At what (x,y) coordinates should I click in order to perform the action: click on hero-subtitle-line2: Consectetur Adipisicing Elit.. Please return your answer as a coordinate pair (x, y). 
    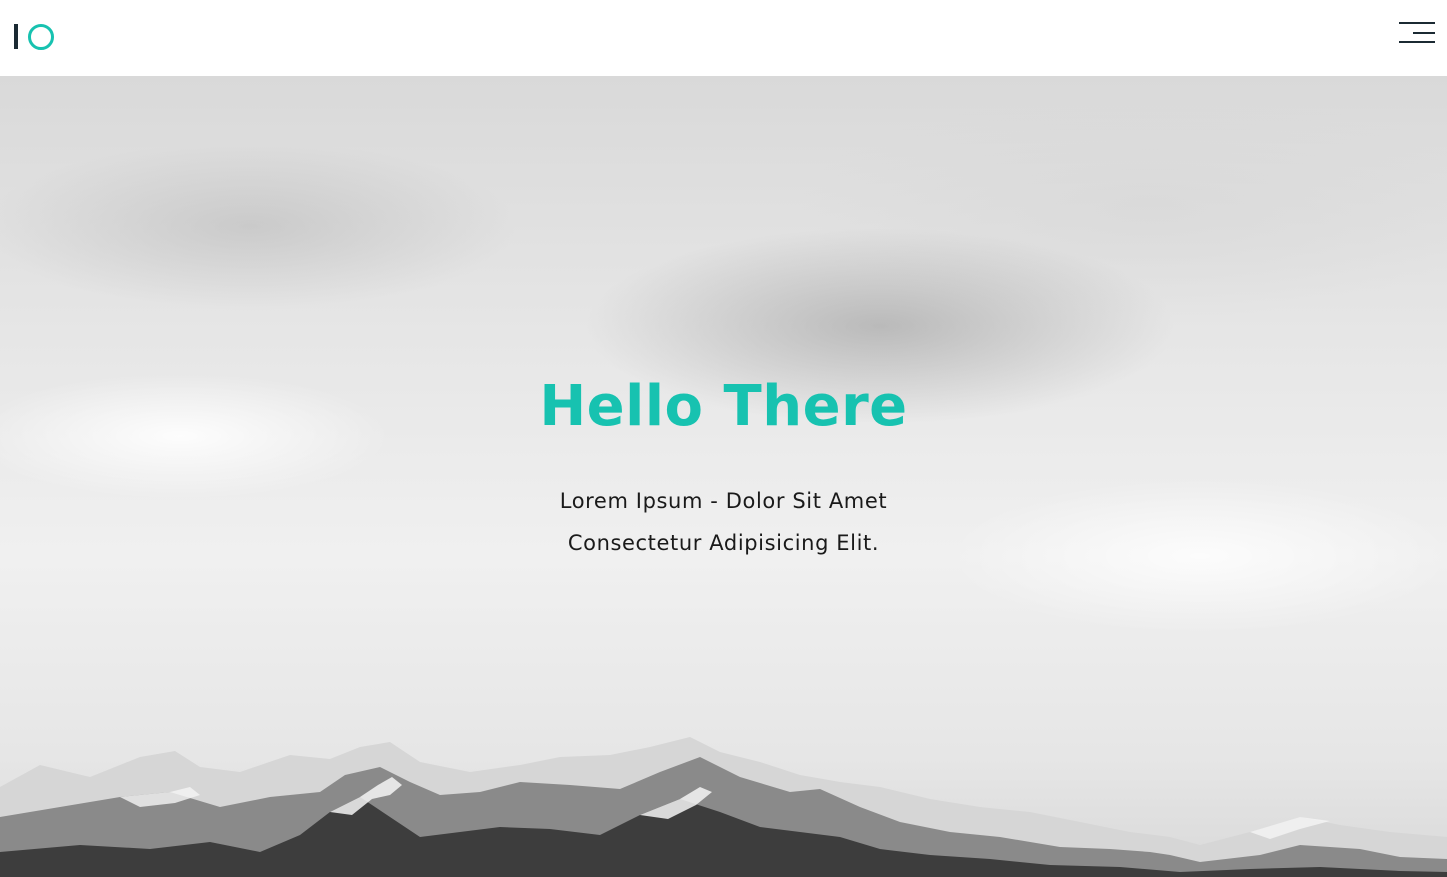
    Looking at the image, I should click on (723, 543).